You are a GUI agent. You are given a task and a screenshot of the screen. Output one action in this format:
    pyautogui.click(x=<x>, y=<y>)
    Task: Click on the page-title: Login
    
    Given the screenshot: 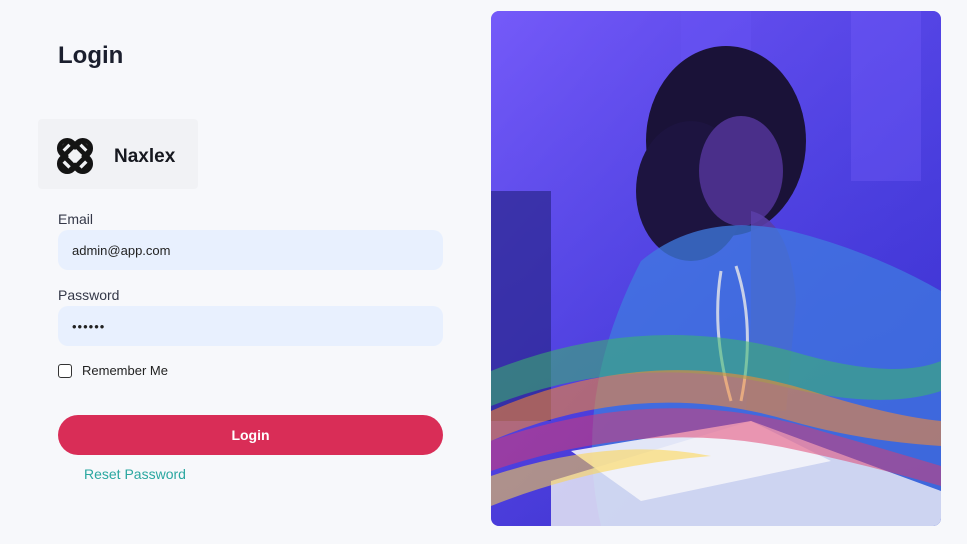 What is the action you would take?
    pyautogui.click(x=91, y=55)
    